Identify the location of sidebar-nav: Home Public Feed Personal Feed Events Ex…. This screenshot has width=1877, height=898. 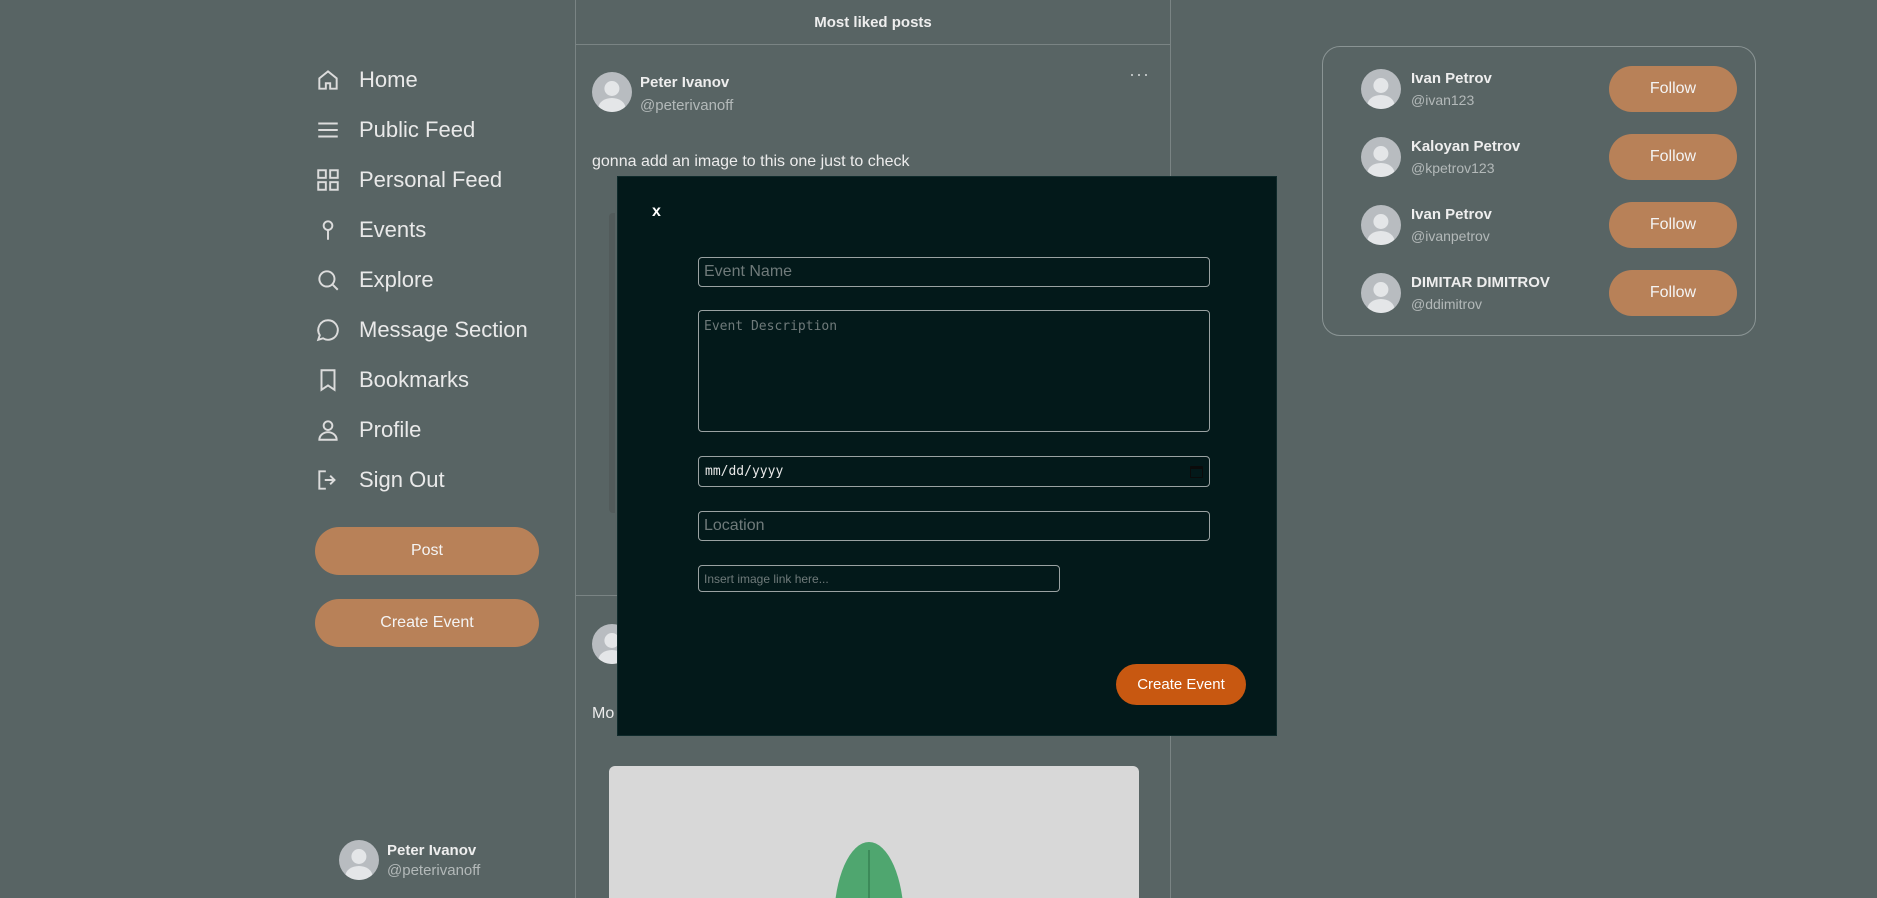
(435, 280).